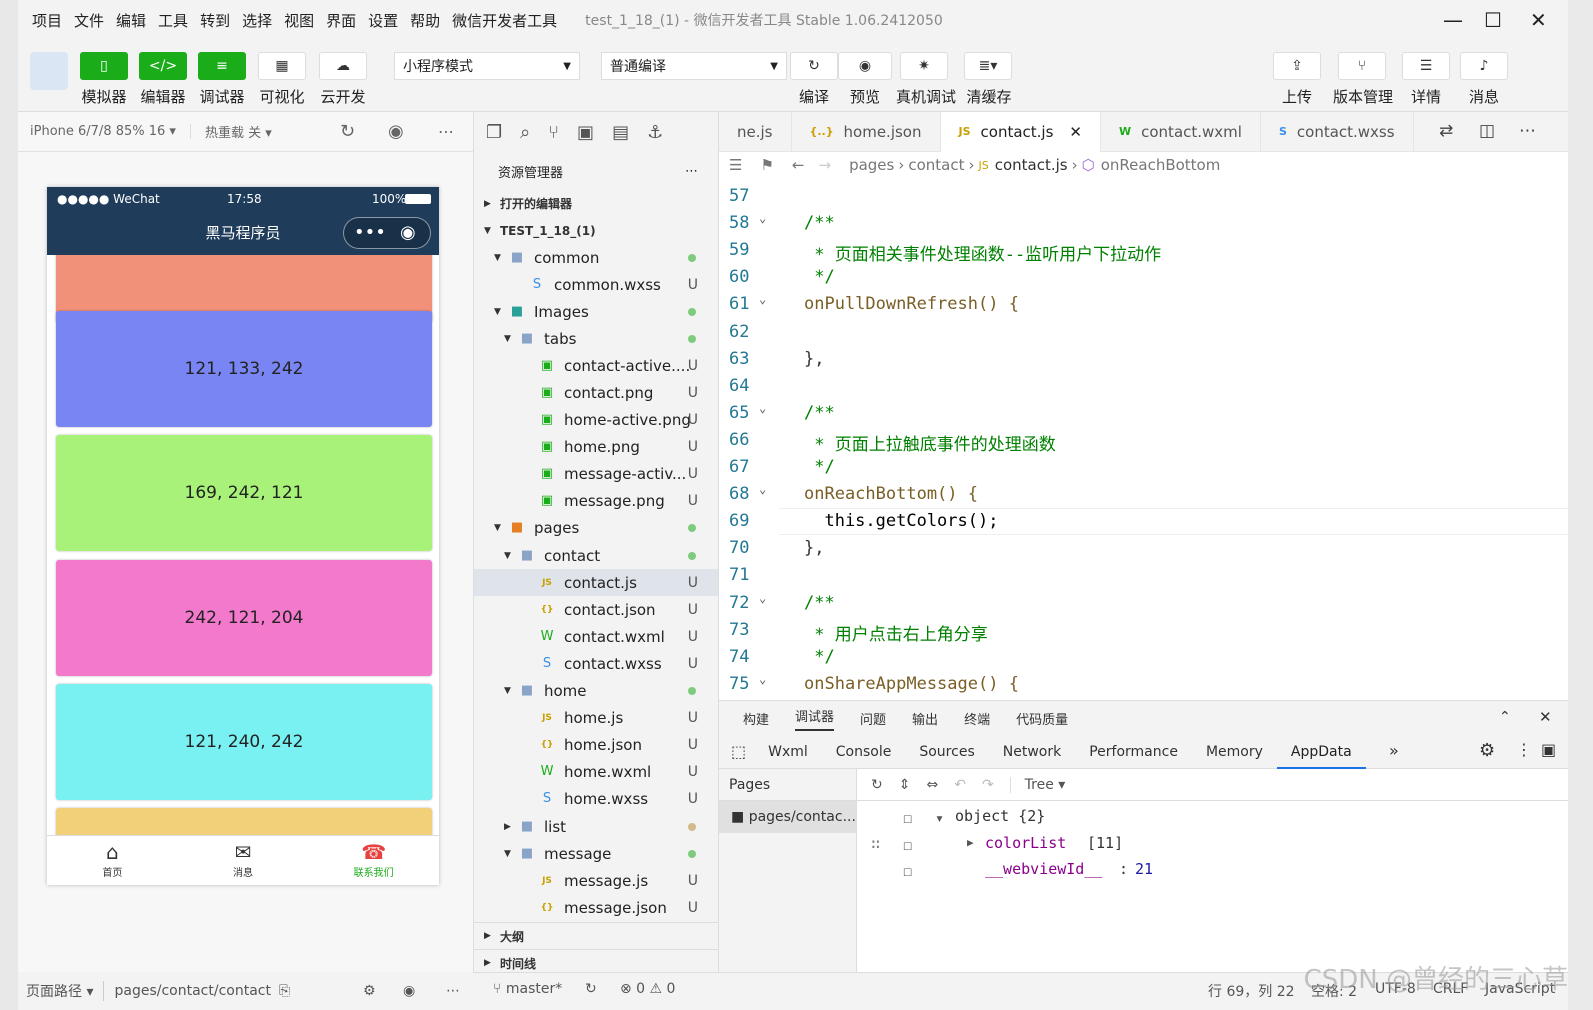 Image resolution: width=1593 pixels, height=1010 pixels. Describe the element at coordinates (591, 989) in the screenshot. I see `sync-icon: ↻` at that location.